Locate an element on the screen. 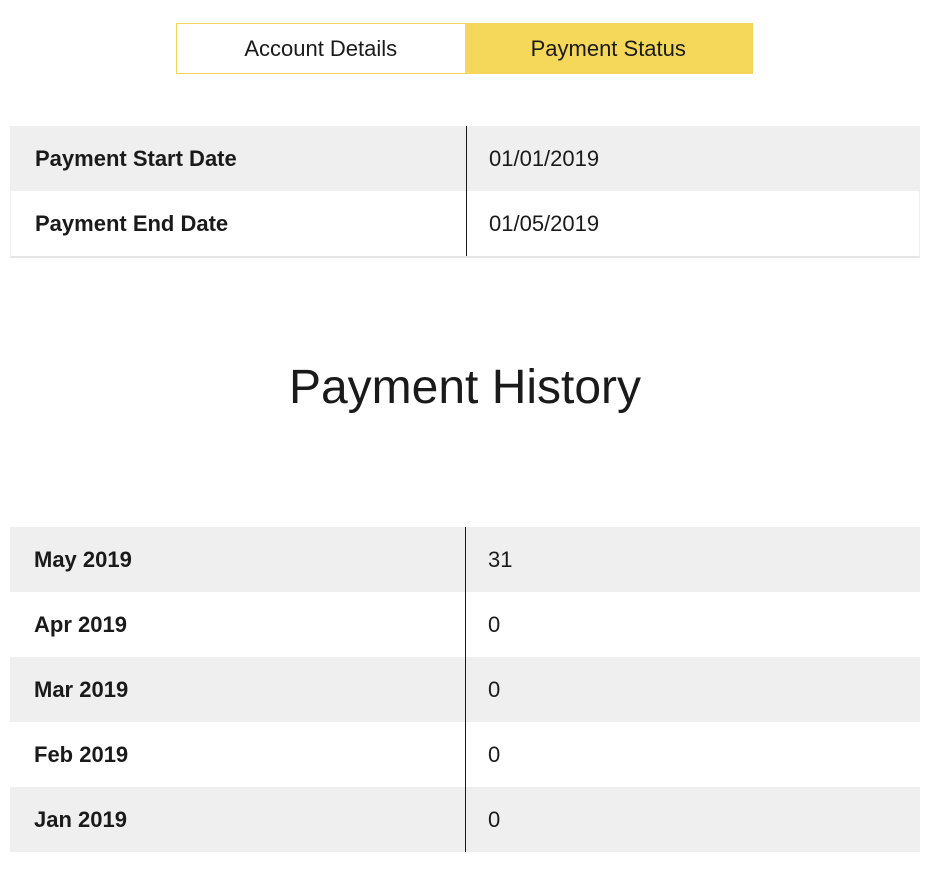 This screenshot has width=938, height=888. history-month-label: Apr 2019 is located at coordinates (80, 624).